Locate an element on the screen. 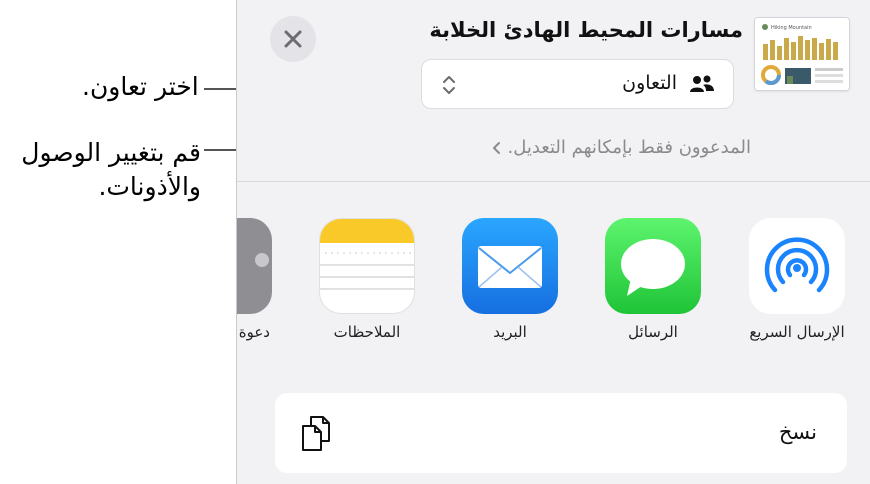 The height and width of the screenshot is (484, 870). close-button is located at coordinates (293, 39).